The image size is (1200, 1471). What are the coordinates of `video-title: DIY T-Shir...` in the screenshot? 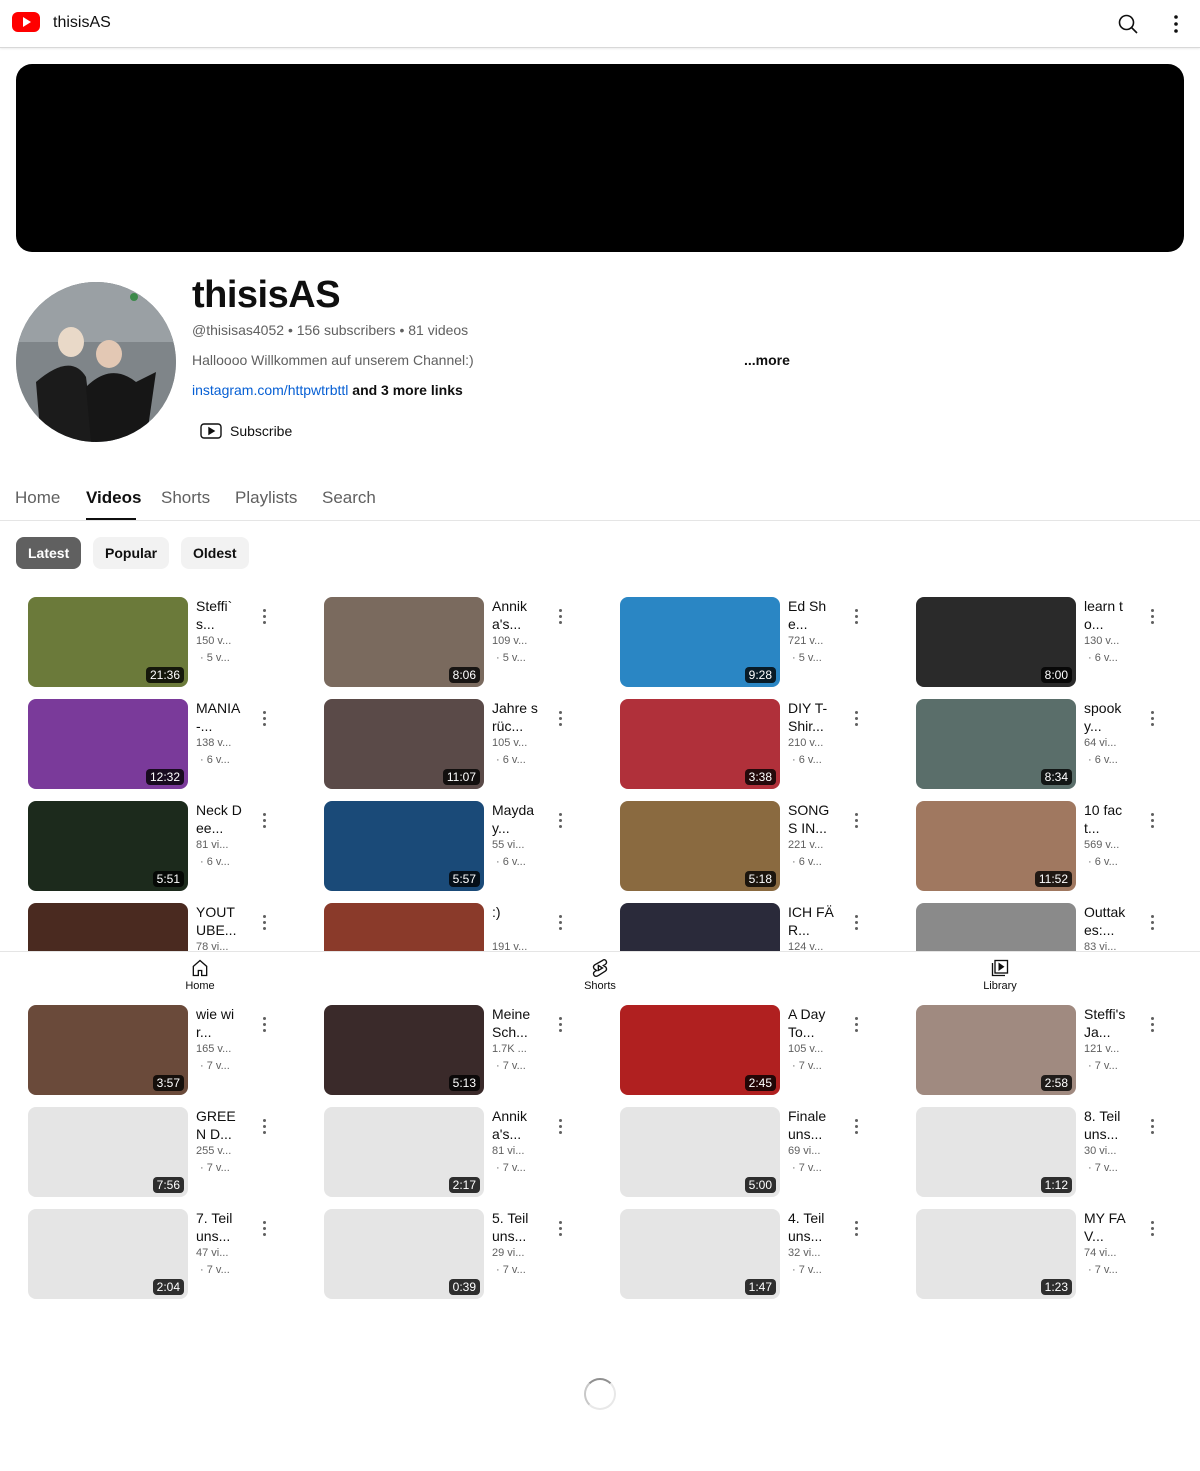 It's located at (811, 717).